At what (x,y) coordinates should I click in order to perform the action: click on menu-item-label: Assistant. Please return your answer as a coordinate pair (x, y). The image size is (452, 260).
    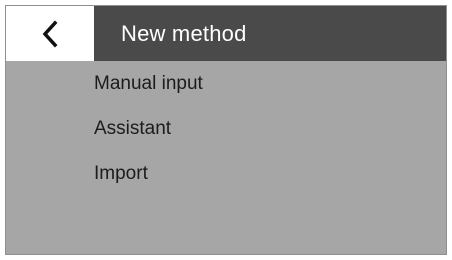
    Looking at the image, I should click on (133, 128).